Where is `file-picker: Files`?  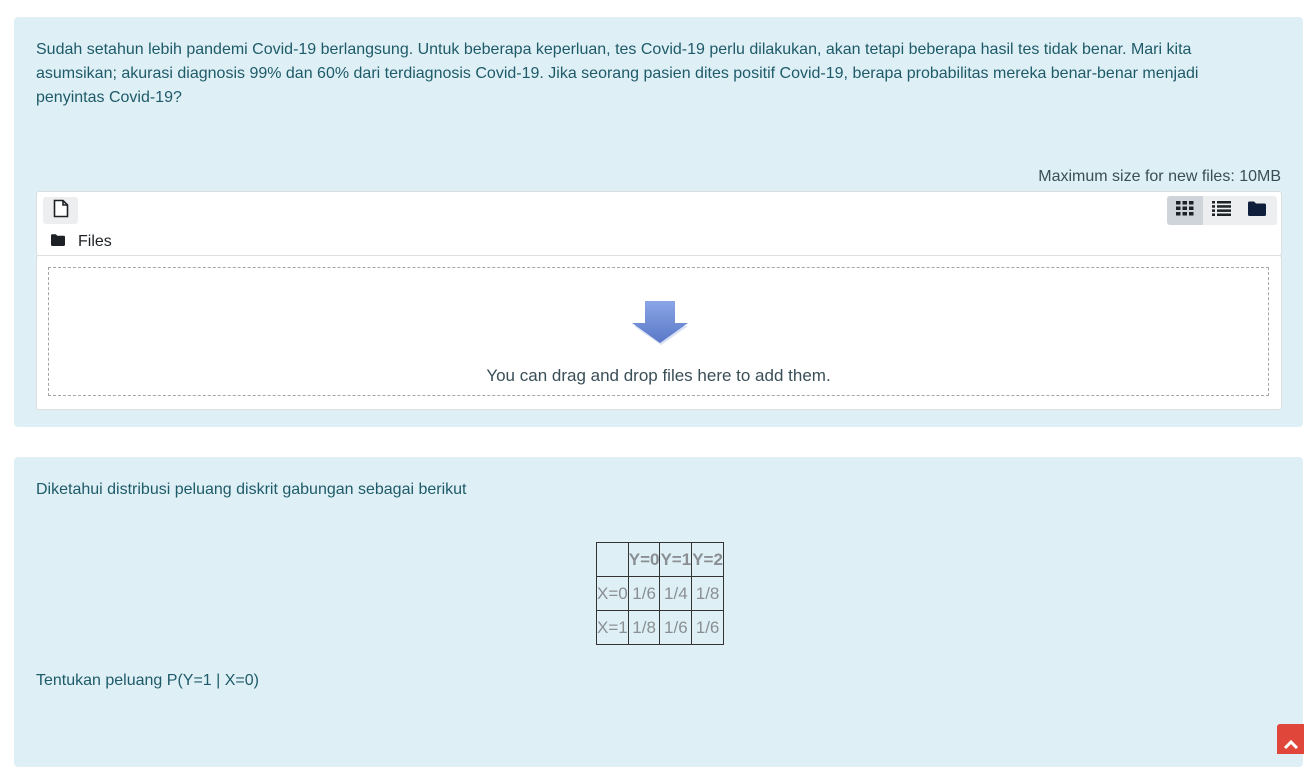
file-picker: Files is located at coordinates (659, 223).